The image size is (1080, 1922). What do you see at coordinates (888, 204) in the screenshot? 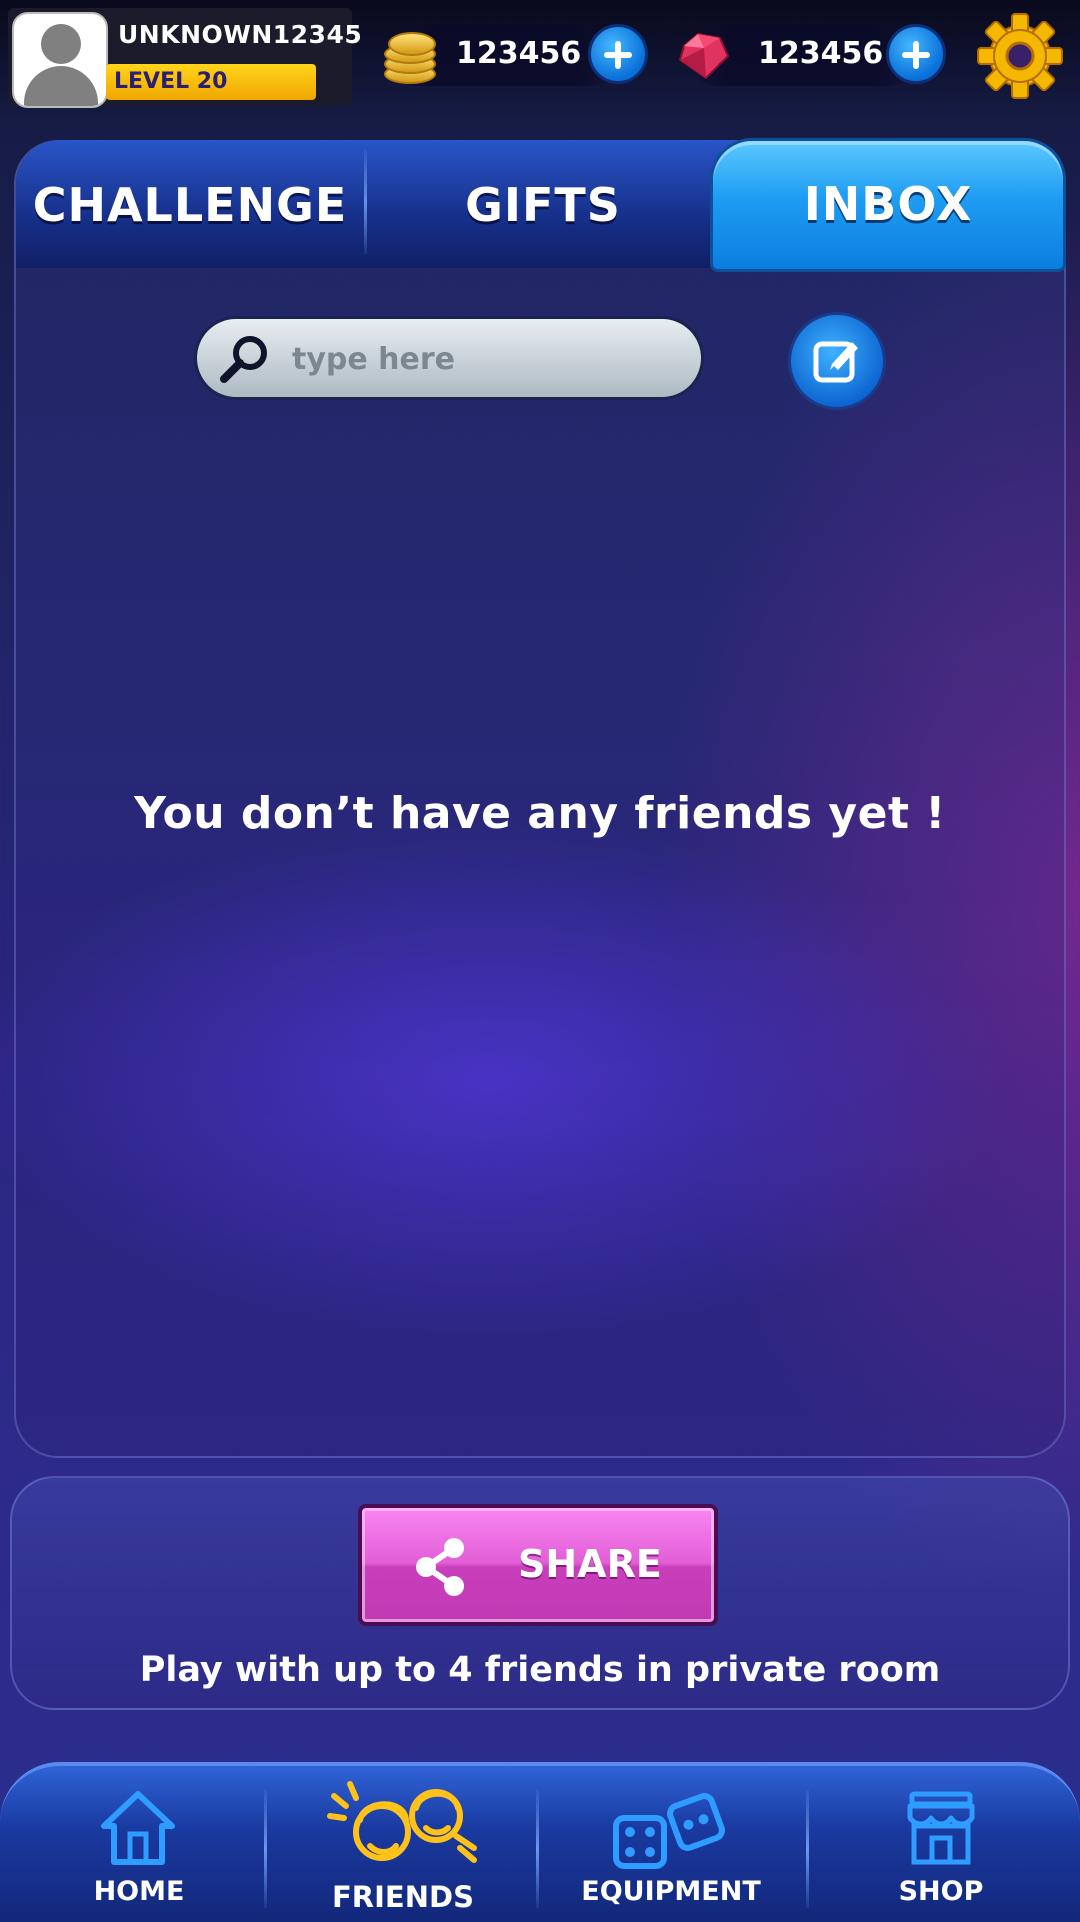
I see `tab-inbox: INBOX` at bounding box center [888, 204].